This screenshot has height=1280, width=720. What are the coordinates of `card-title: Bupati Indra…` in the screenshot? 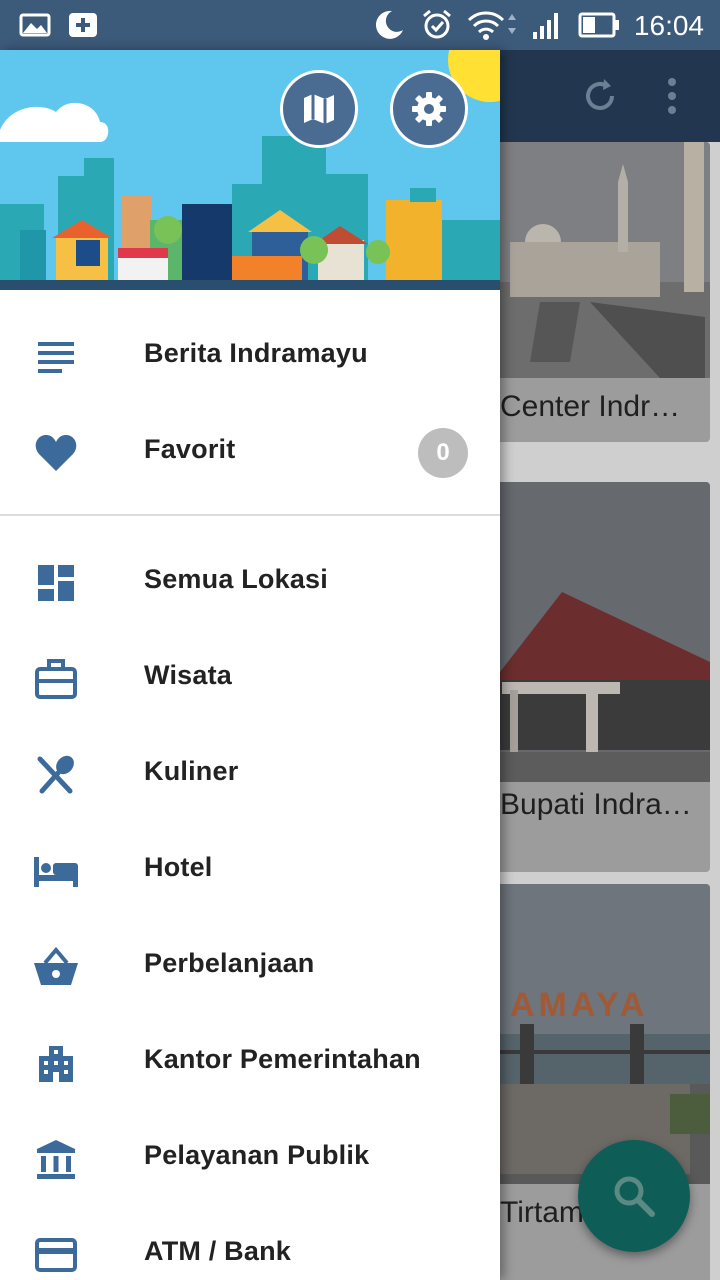 It's located at (596, 804).